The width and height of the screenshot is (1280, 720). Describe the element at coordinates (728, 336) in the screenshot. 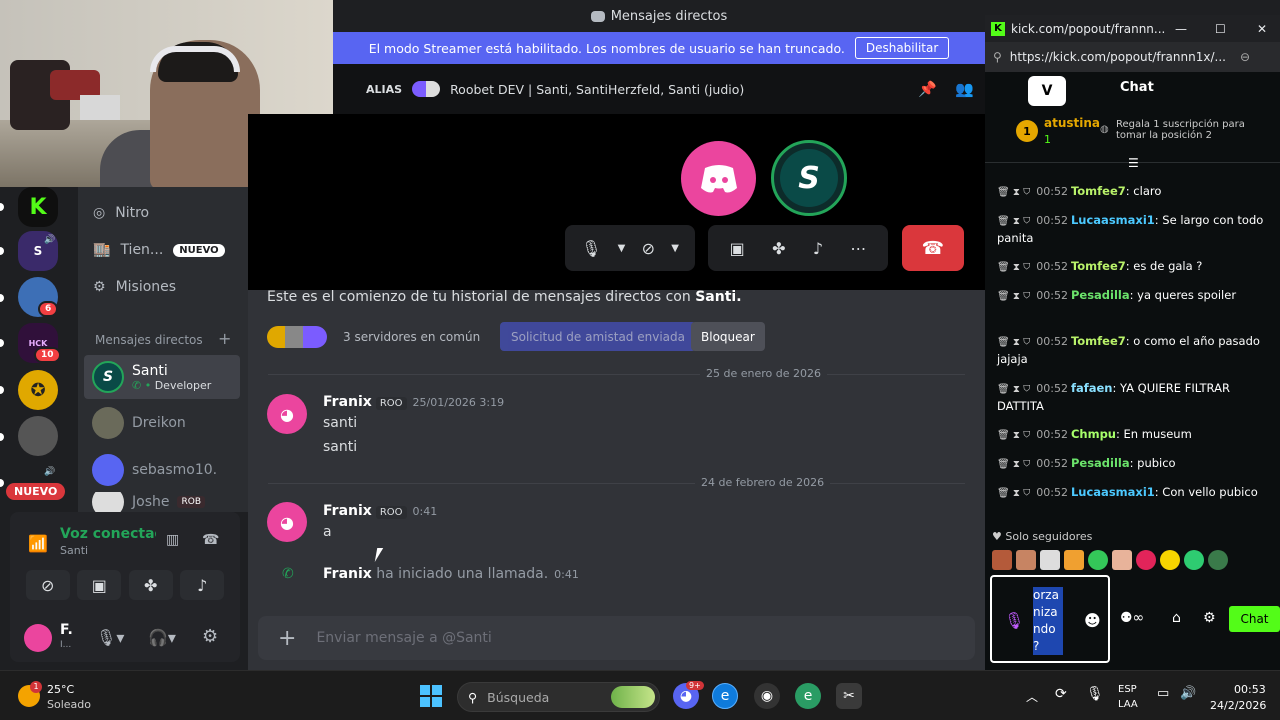

I see `block-button: Bloquear` at that location.